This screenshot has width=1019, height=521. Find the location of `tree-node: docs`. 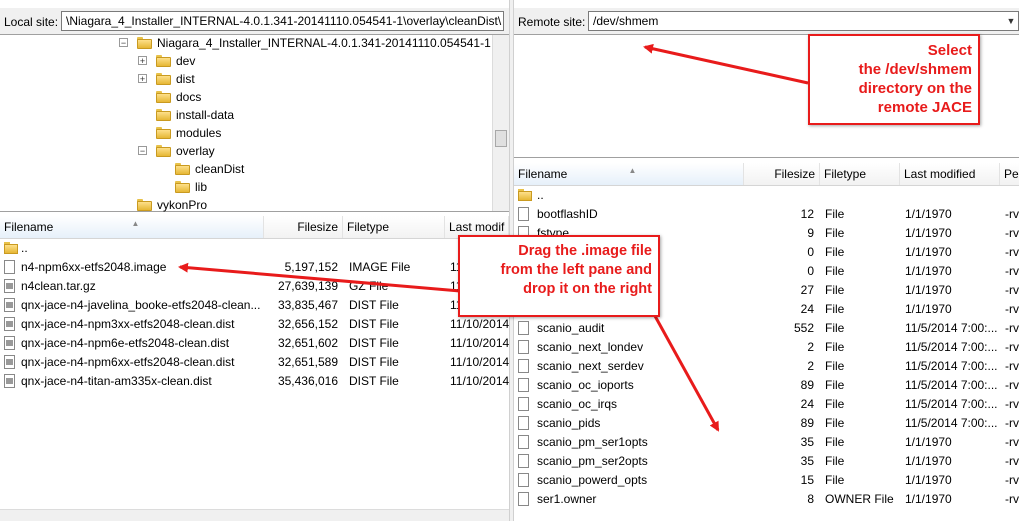

tree-node: docs is located at coordinates (254, 97).